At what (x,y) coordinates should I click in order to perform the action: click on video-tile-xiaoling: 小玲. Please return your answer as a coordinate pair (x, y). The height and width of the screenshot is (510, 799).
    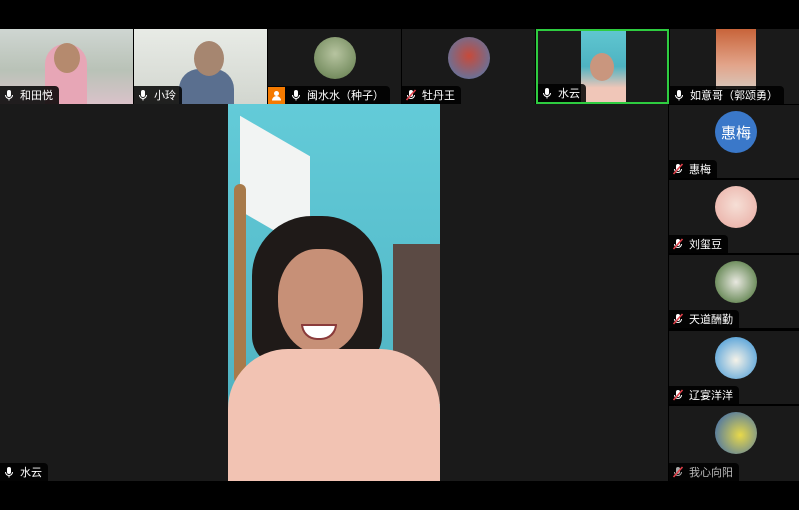
    Looking at the image, I should click on (200, 66).